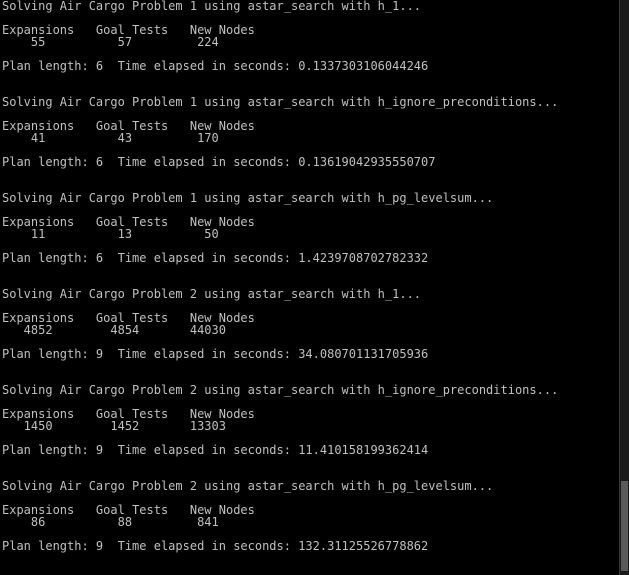 This screenshot has height=575, width=629. I want to click on vertical-scrollbar, so click(624, 287).